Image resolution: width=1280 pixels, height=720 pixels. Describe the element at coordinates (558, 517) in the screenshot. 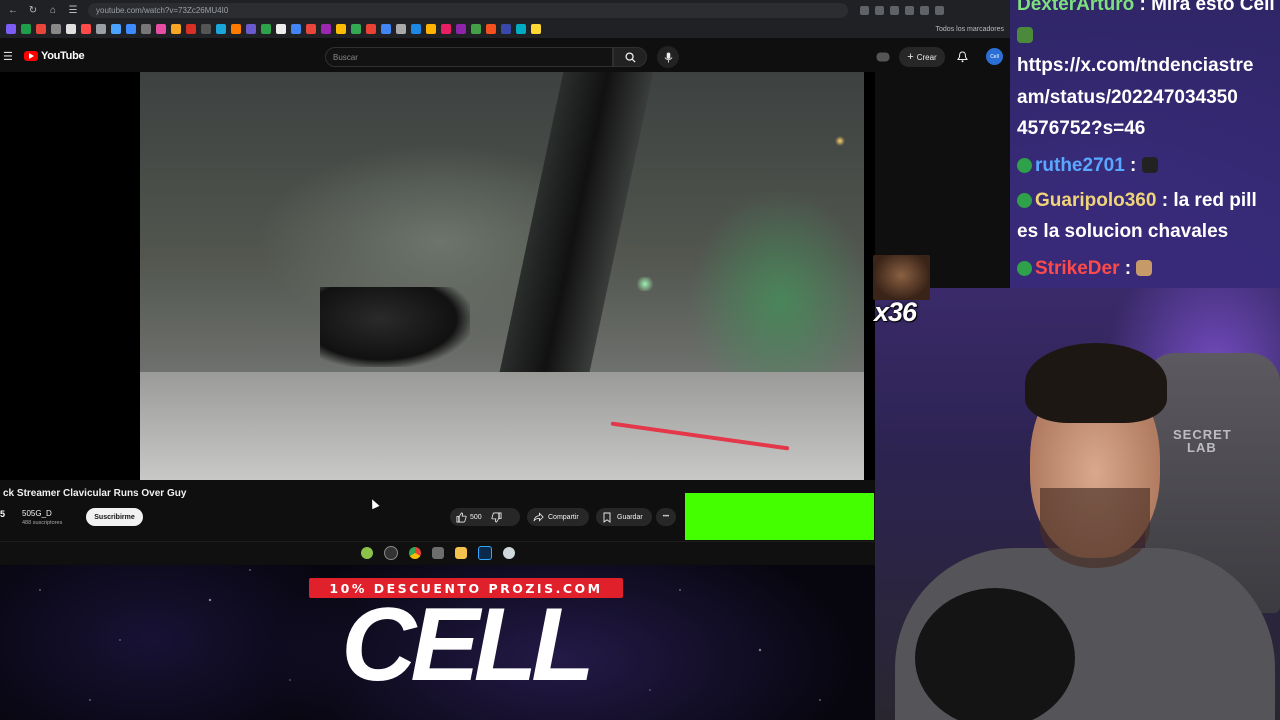

I see `share-button: Compartir` at that location.